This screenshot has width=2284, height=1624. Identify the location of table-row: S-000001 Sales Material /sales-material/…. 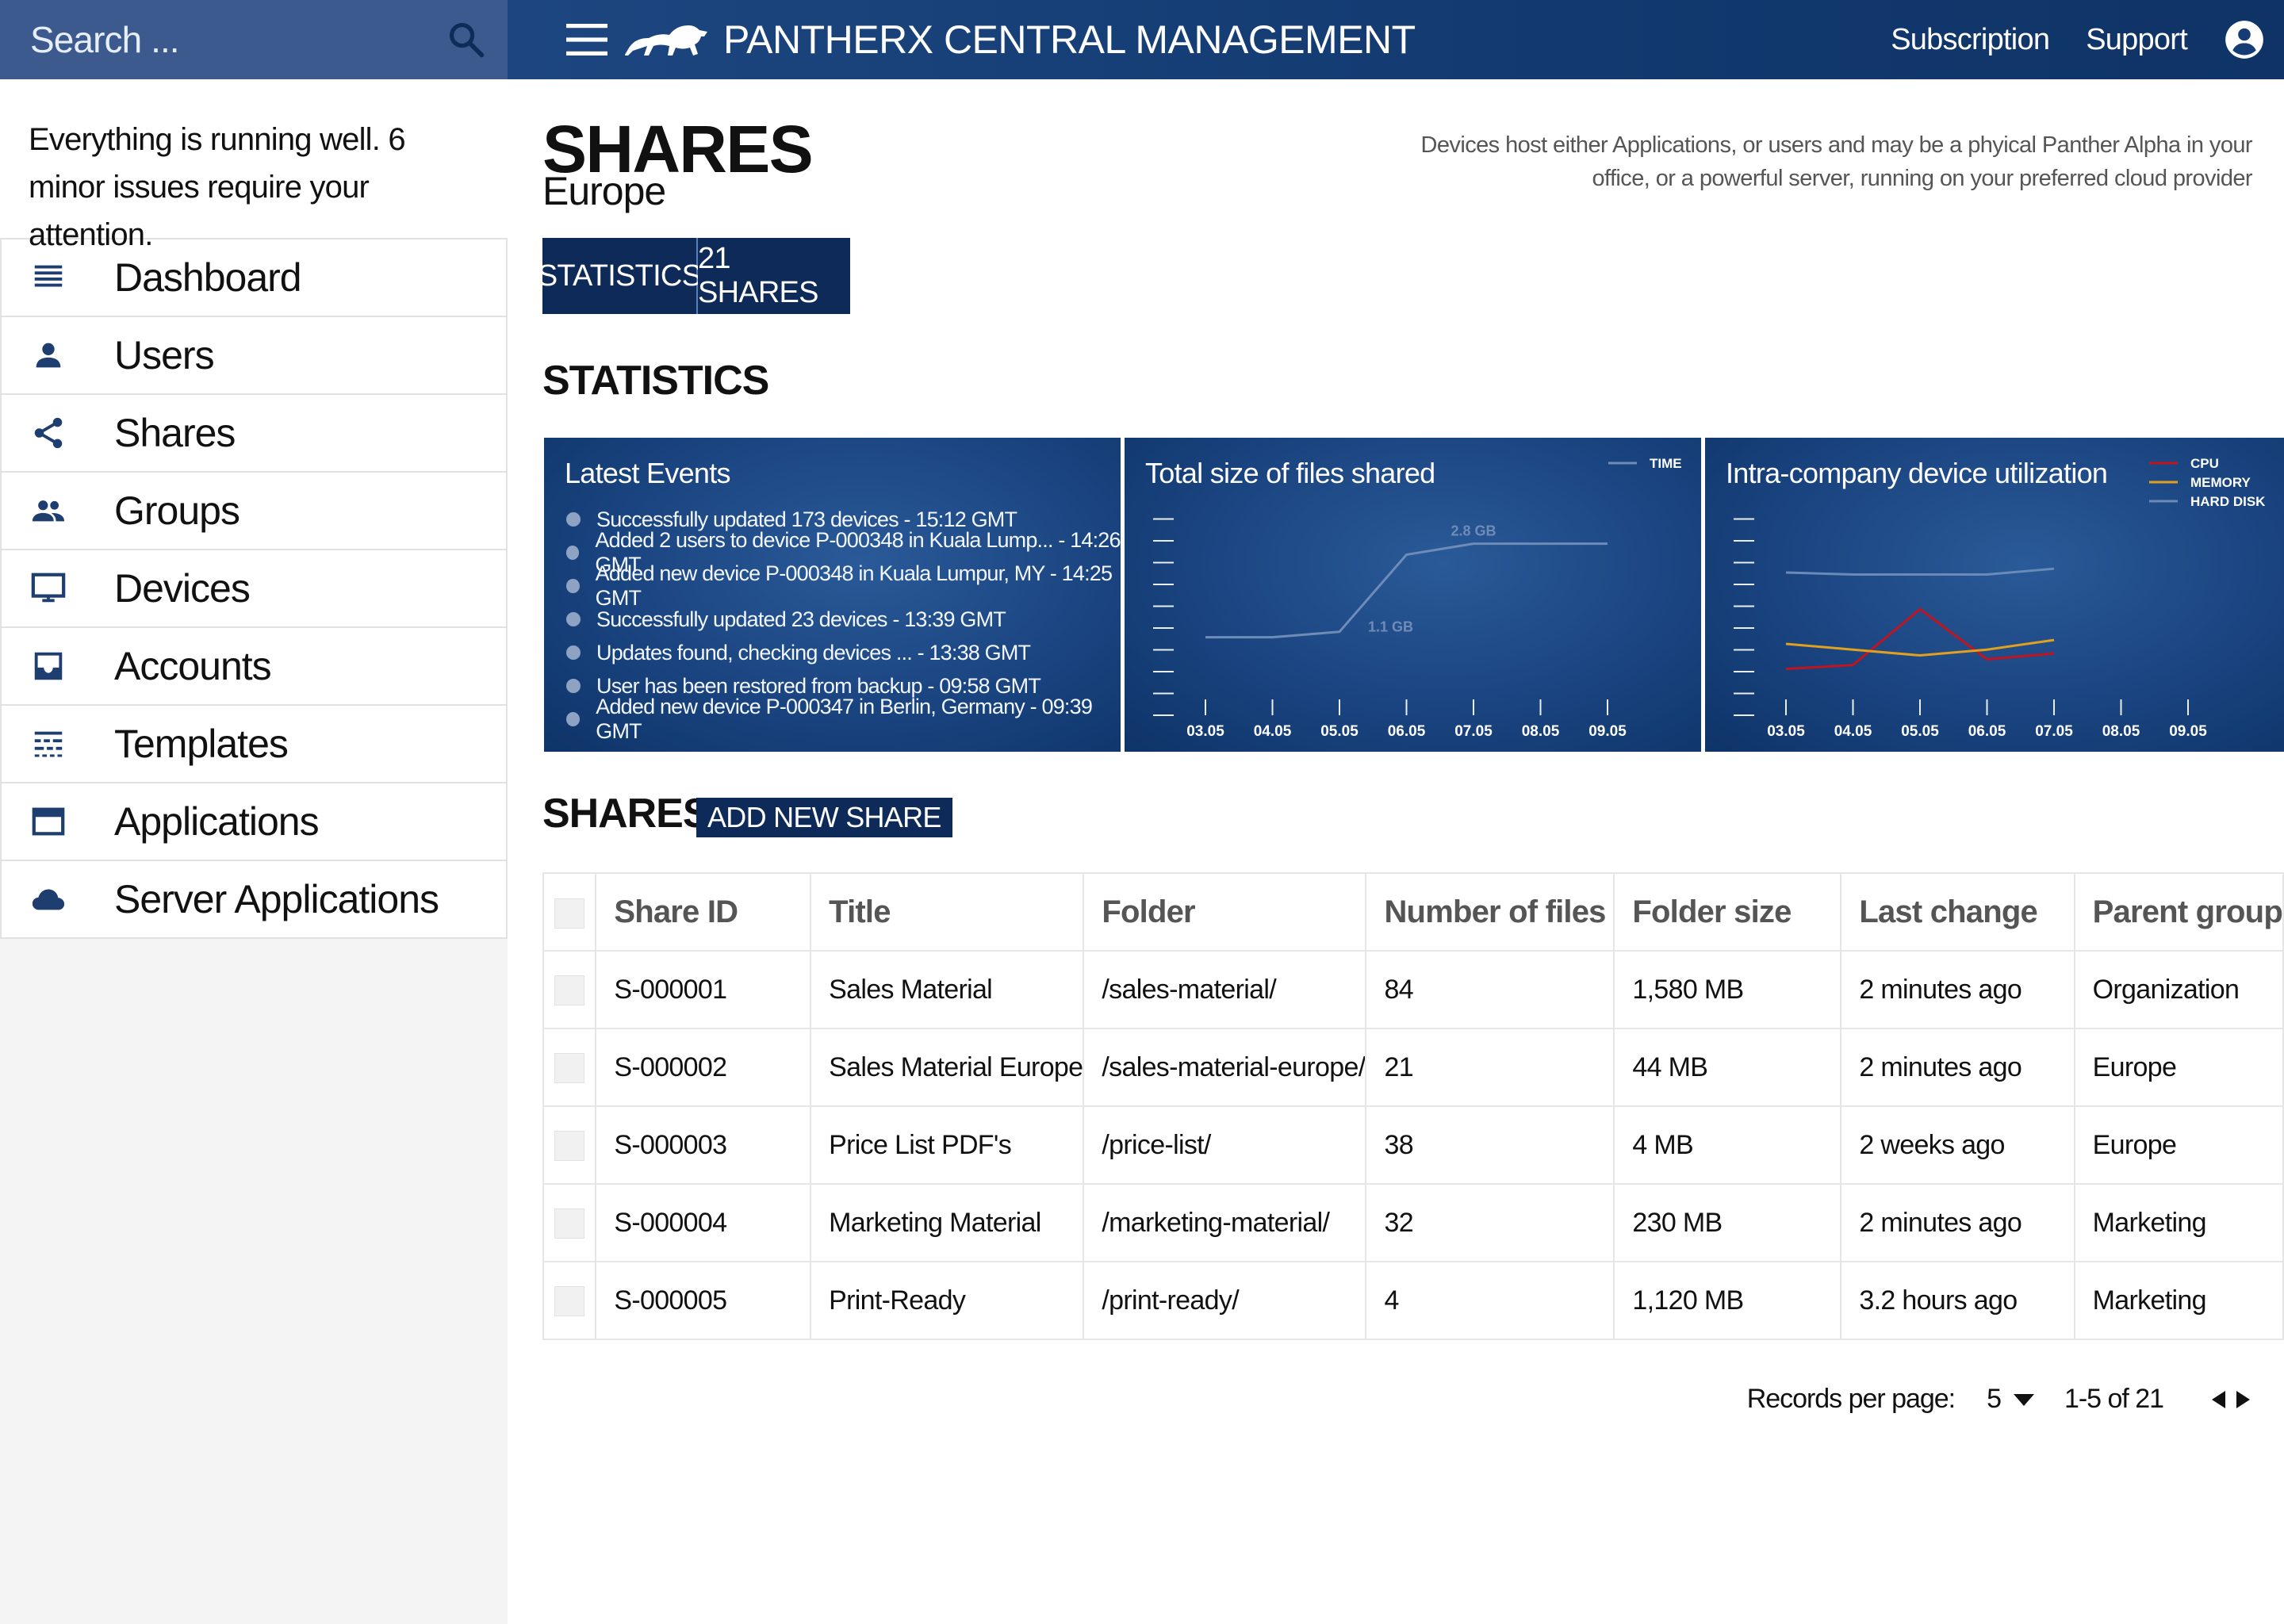
(1413, 989).